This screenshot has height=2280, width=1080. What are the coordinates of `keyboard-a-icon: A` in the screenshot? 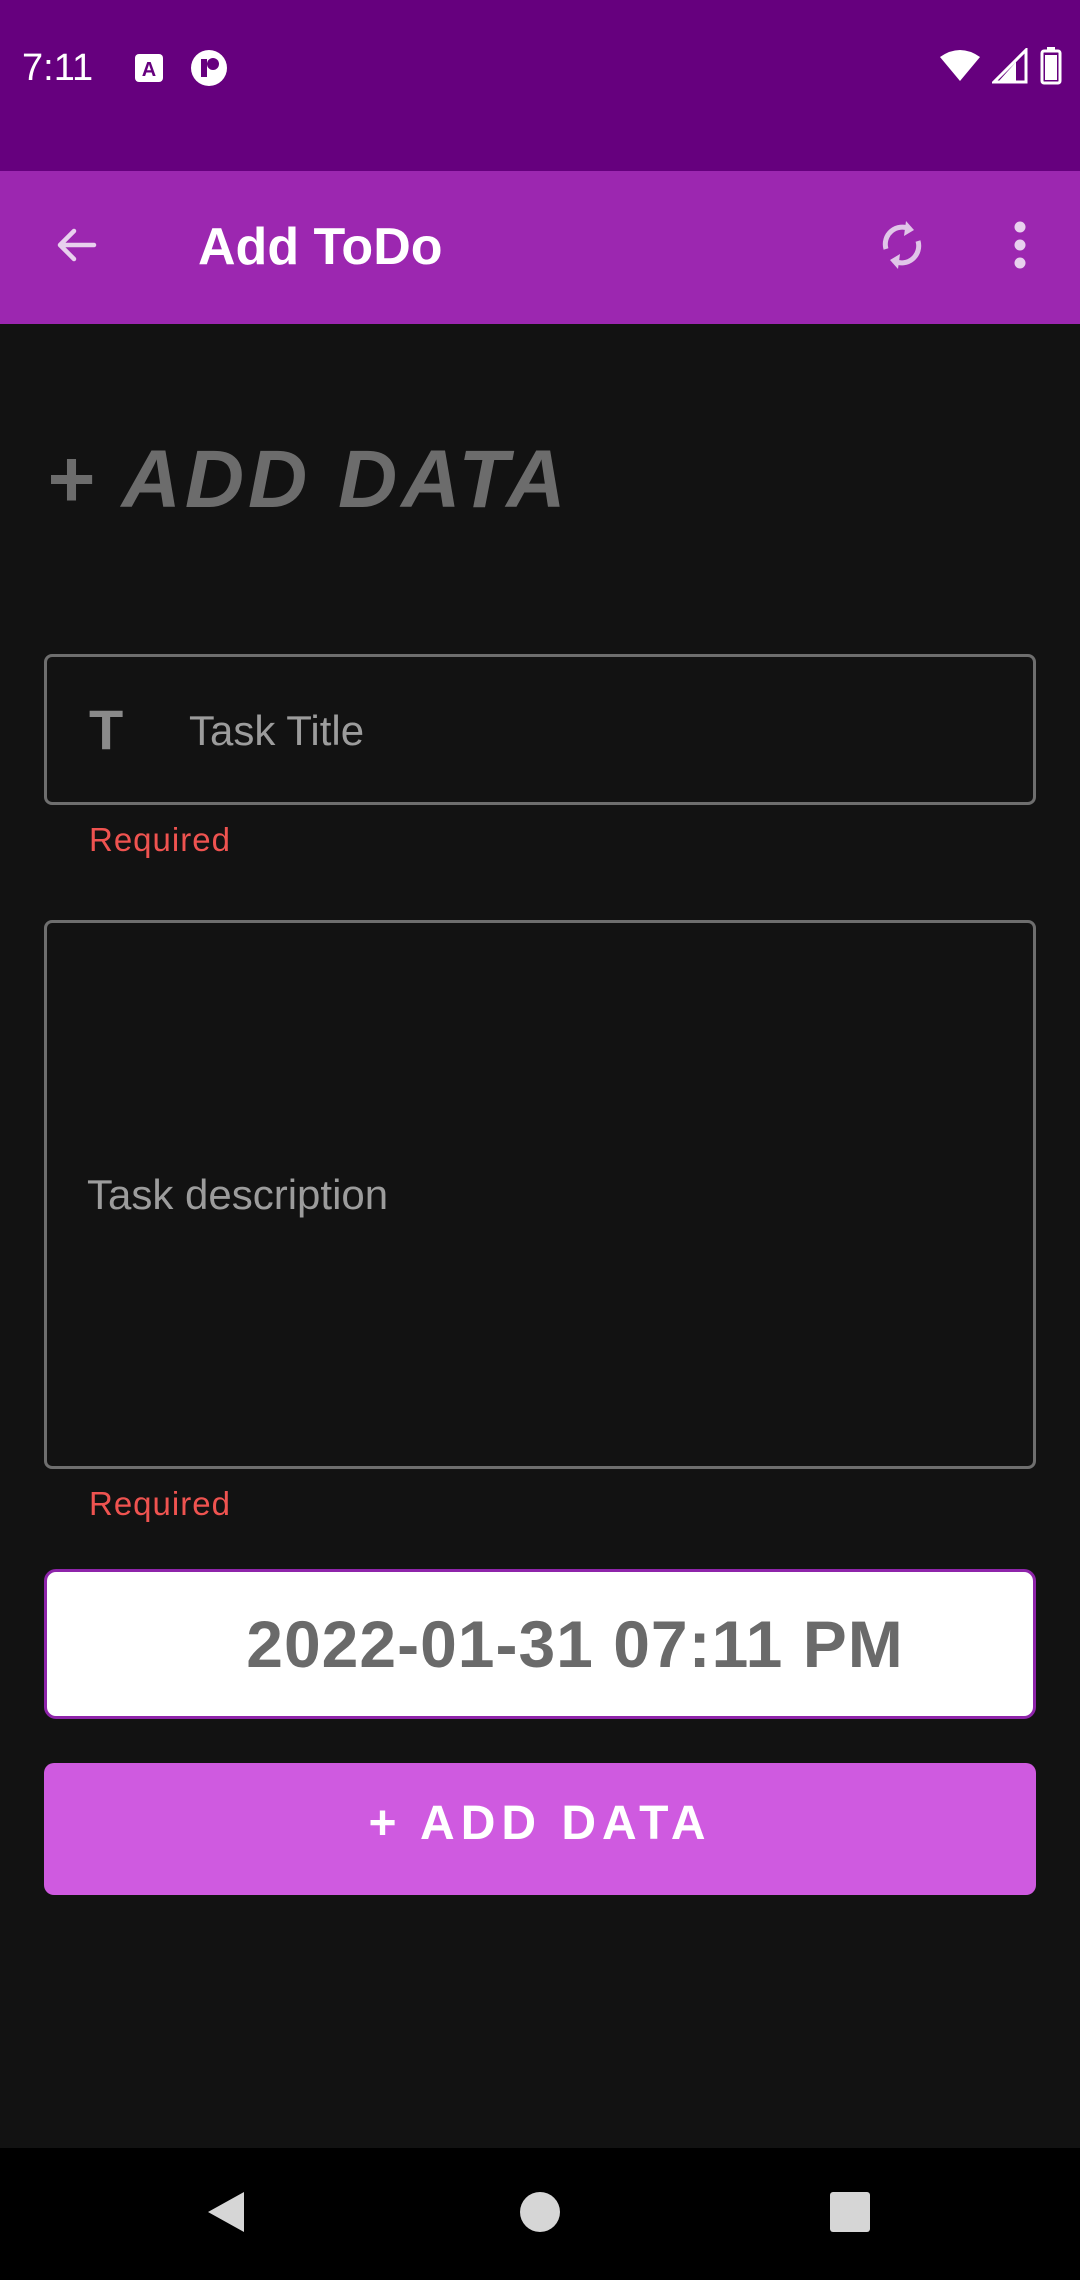 It's located at (149, 68).